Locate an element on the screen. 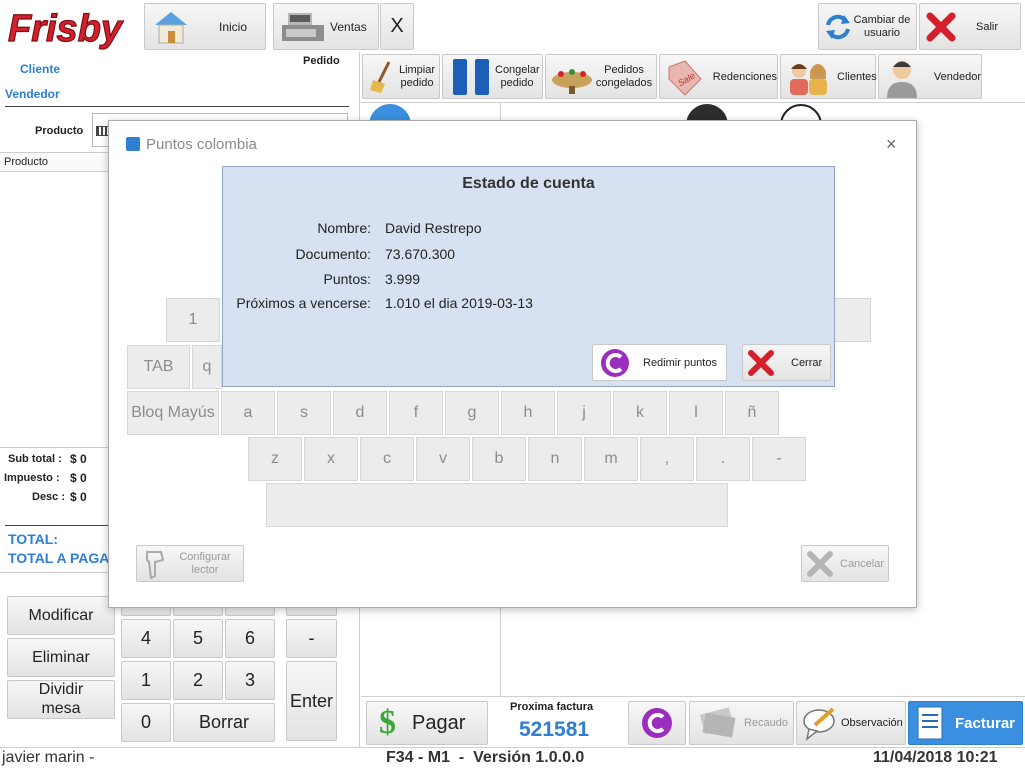 The height and width of the screenshot is (770, 1025). dialog-title: Puntos colombia is located at coordinates (201, 144).